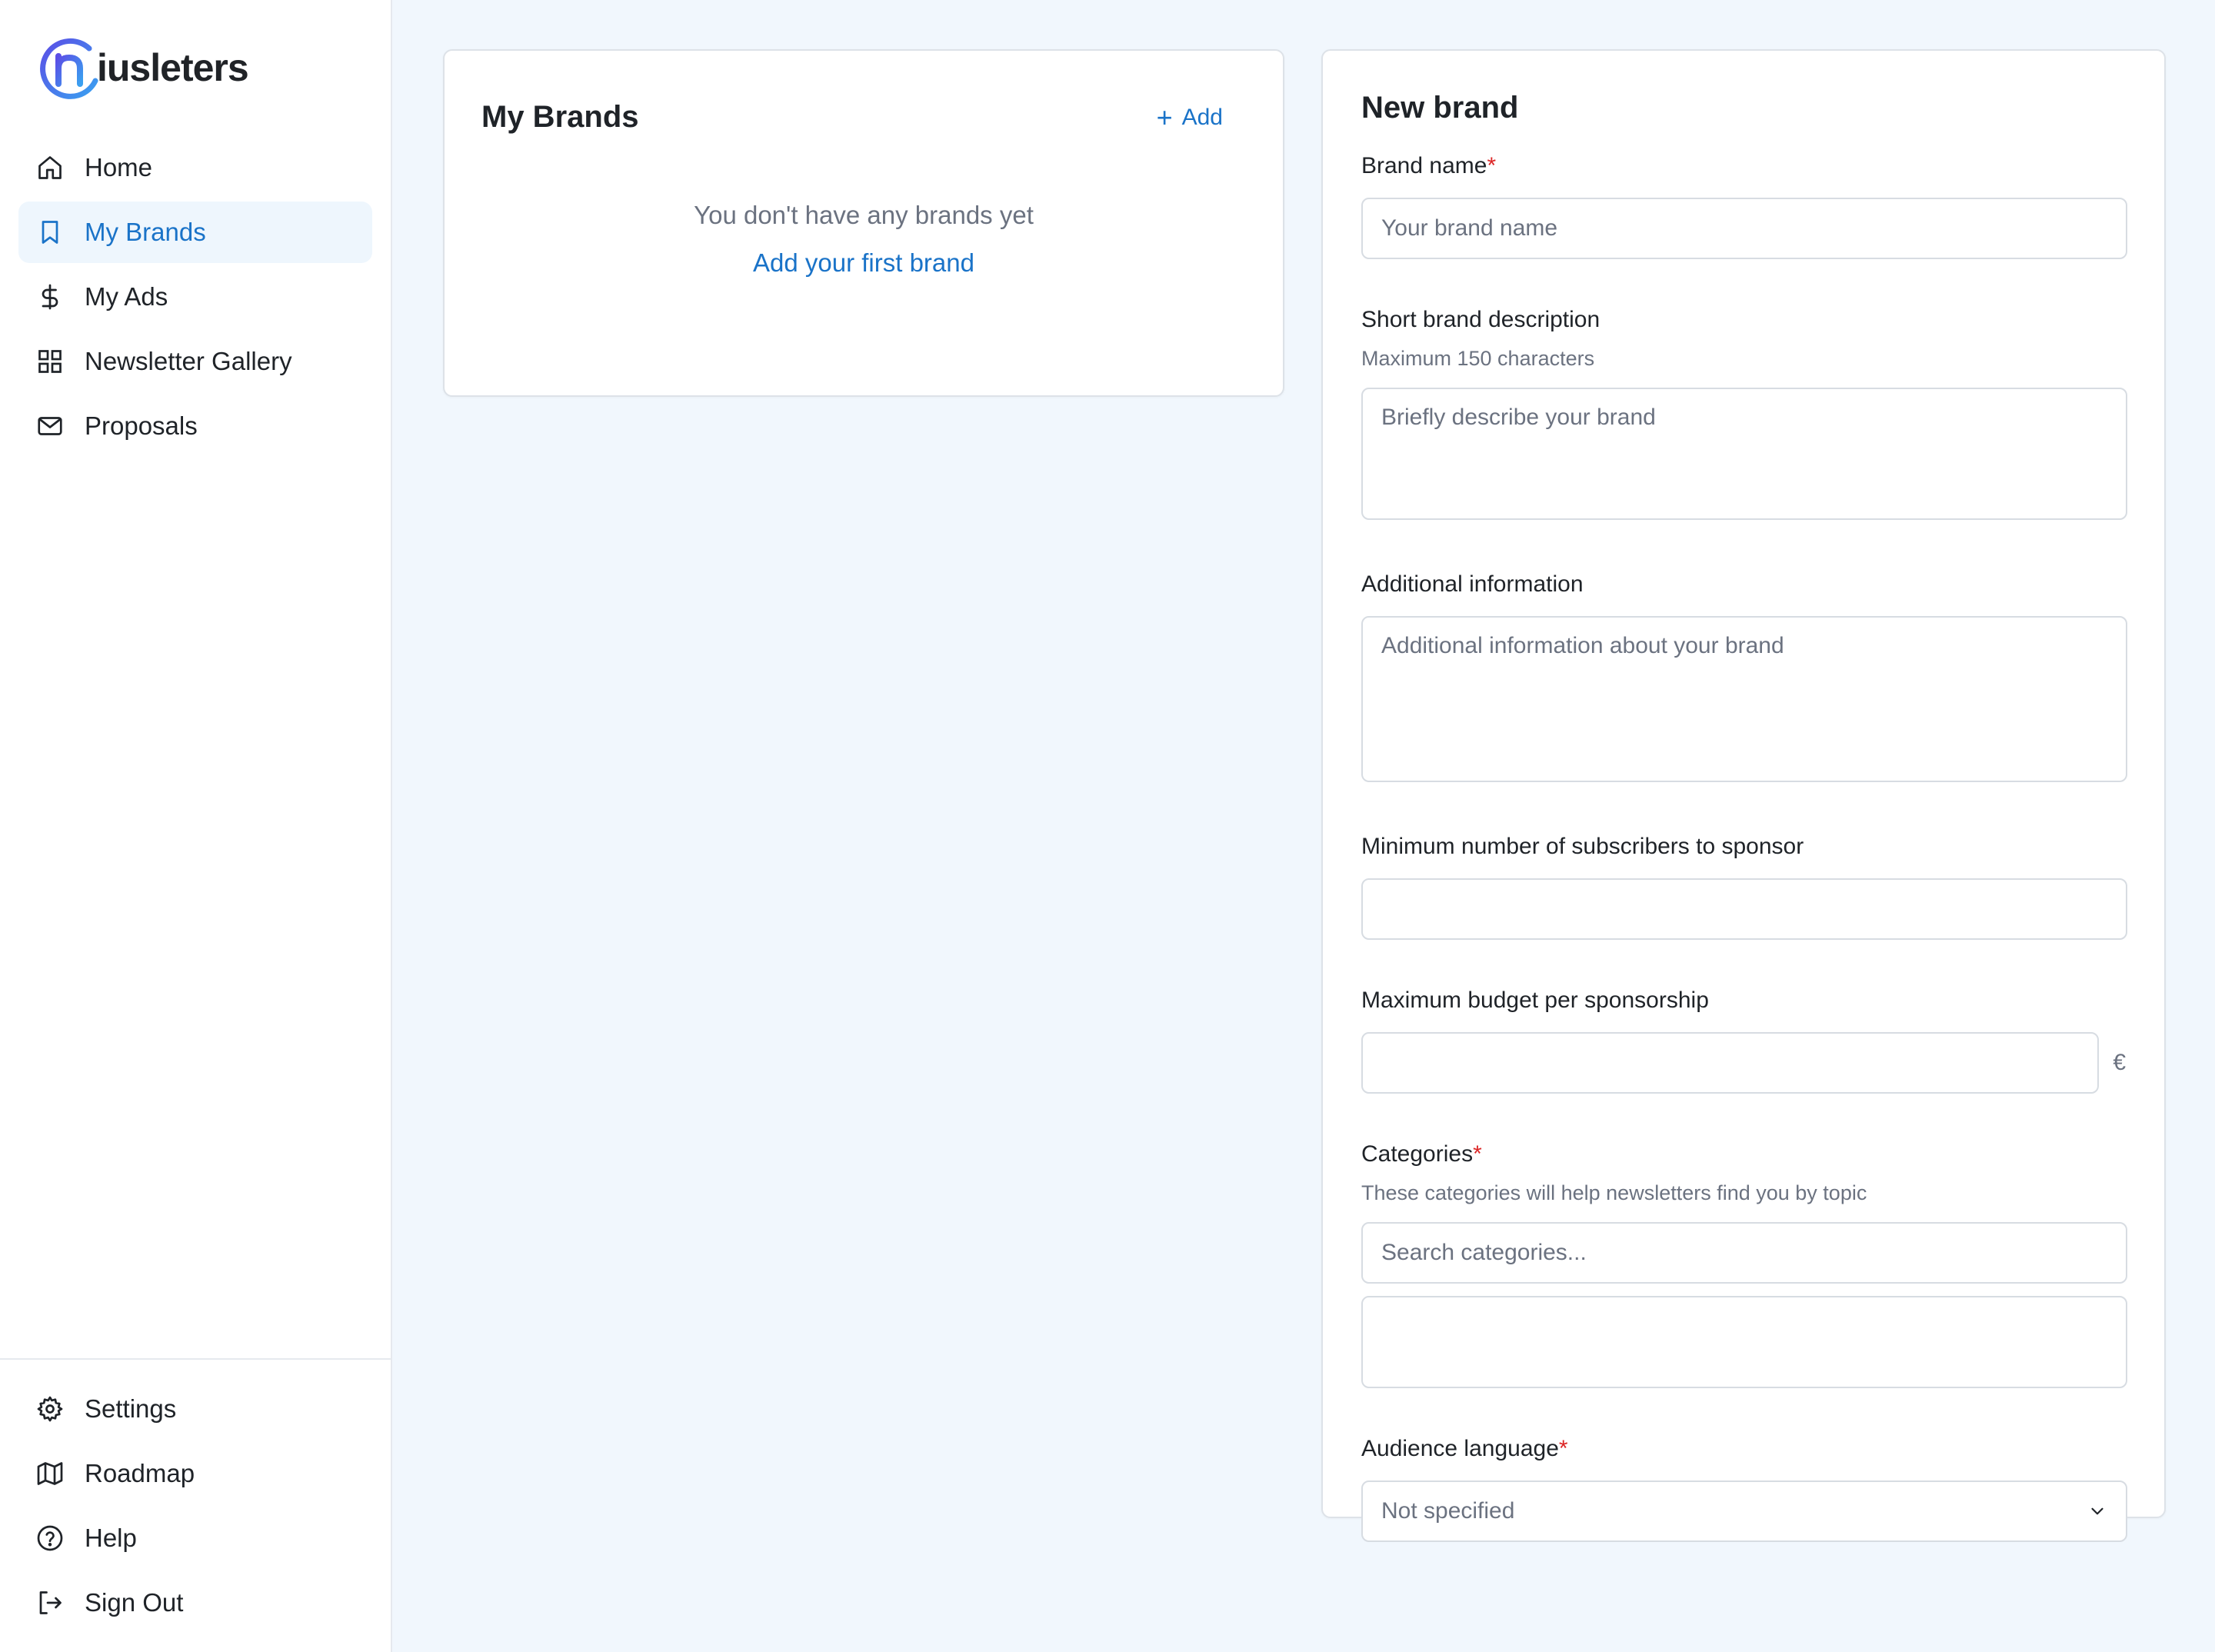 This screenshot has height=1652, width=2215. I want to click on additional-info-label: Additional information, so click(1472, 584).